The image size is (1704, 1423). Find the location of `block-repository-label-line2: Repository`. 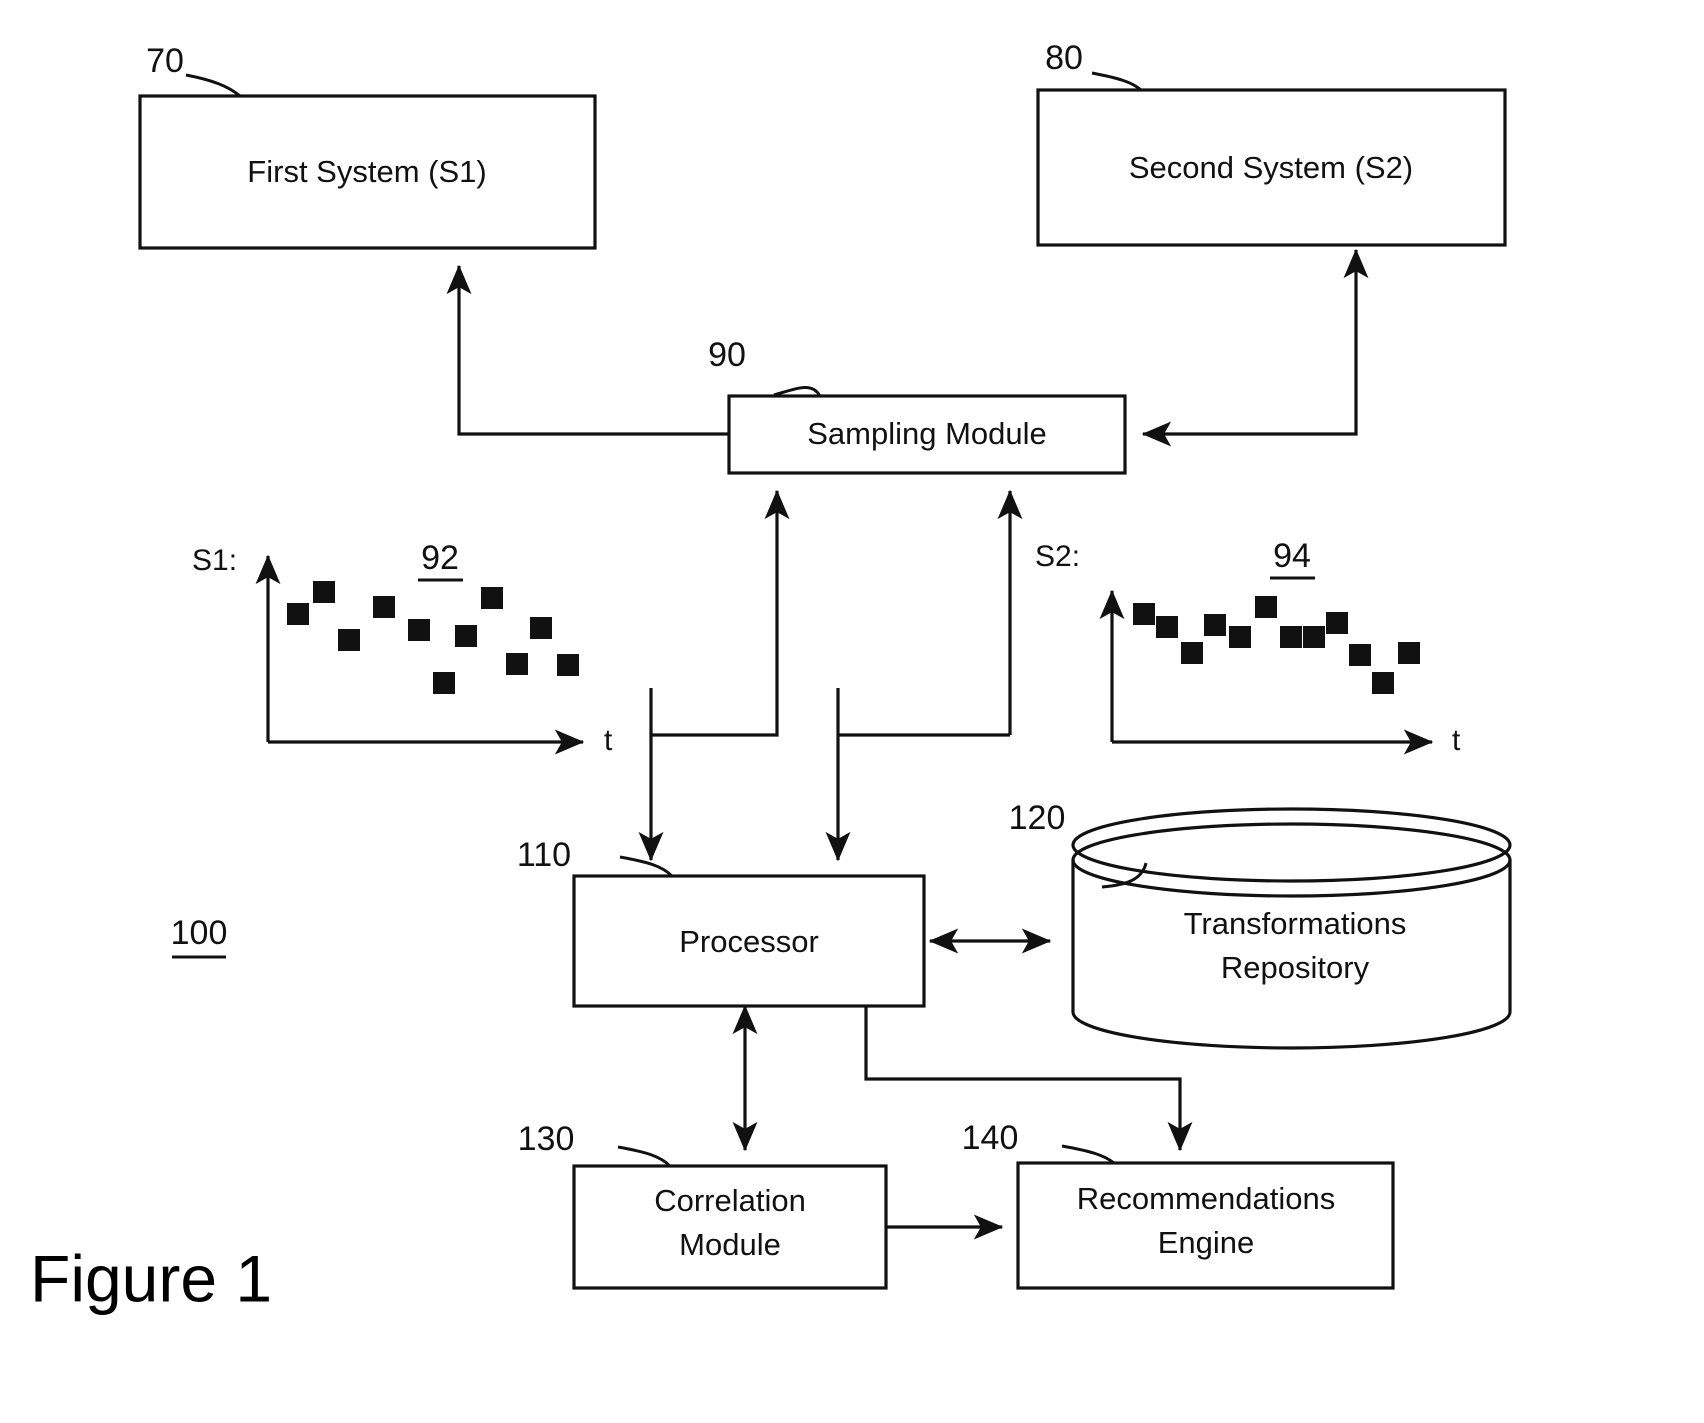

block-repository-label-line2: Repository is located at coordinates (1295, 967).